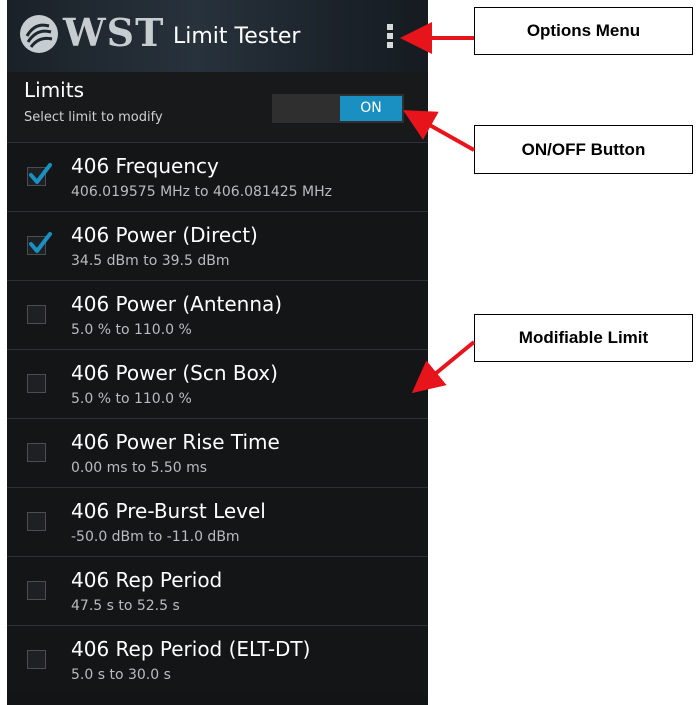  Describe the element at coordinates (177, 304) in the screenshot. I see `limit-name: 406 Power (Antenna)` at that location.